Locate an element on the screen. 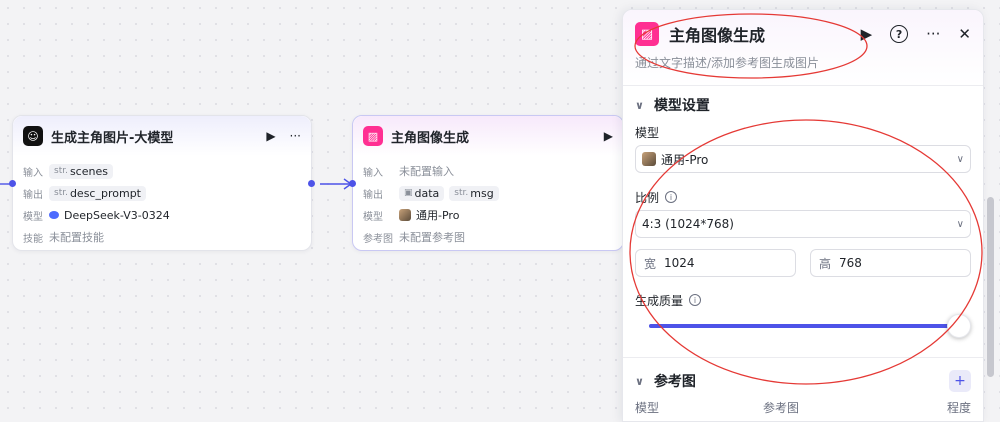 The image size is (1000, 422). section-title: 模型设置 is located at coordinates (681, 106).